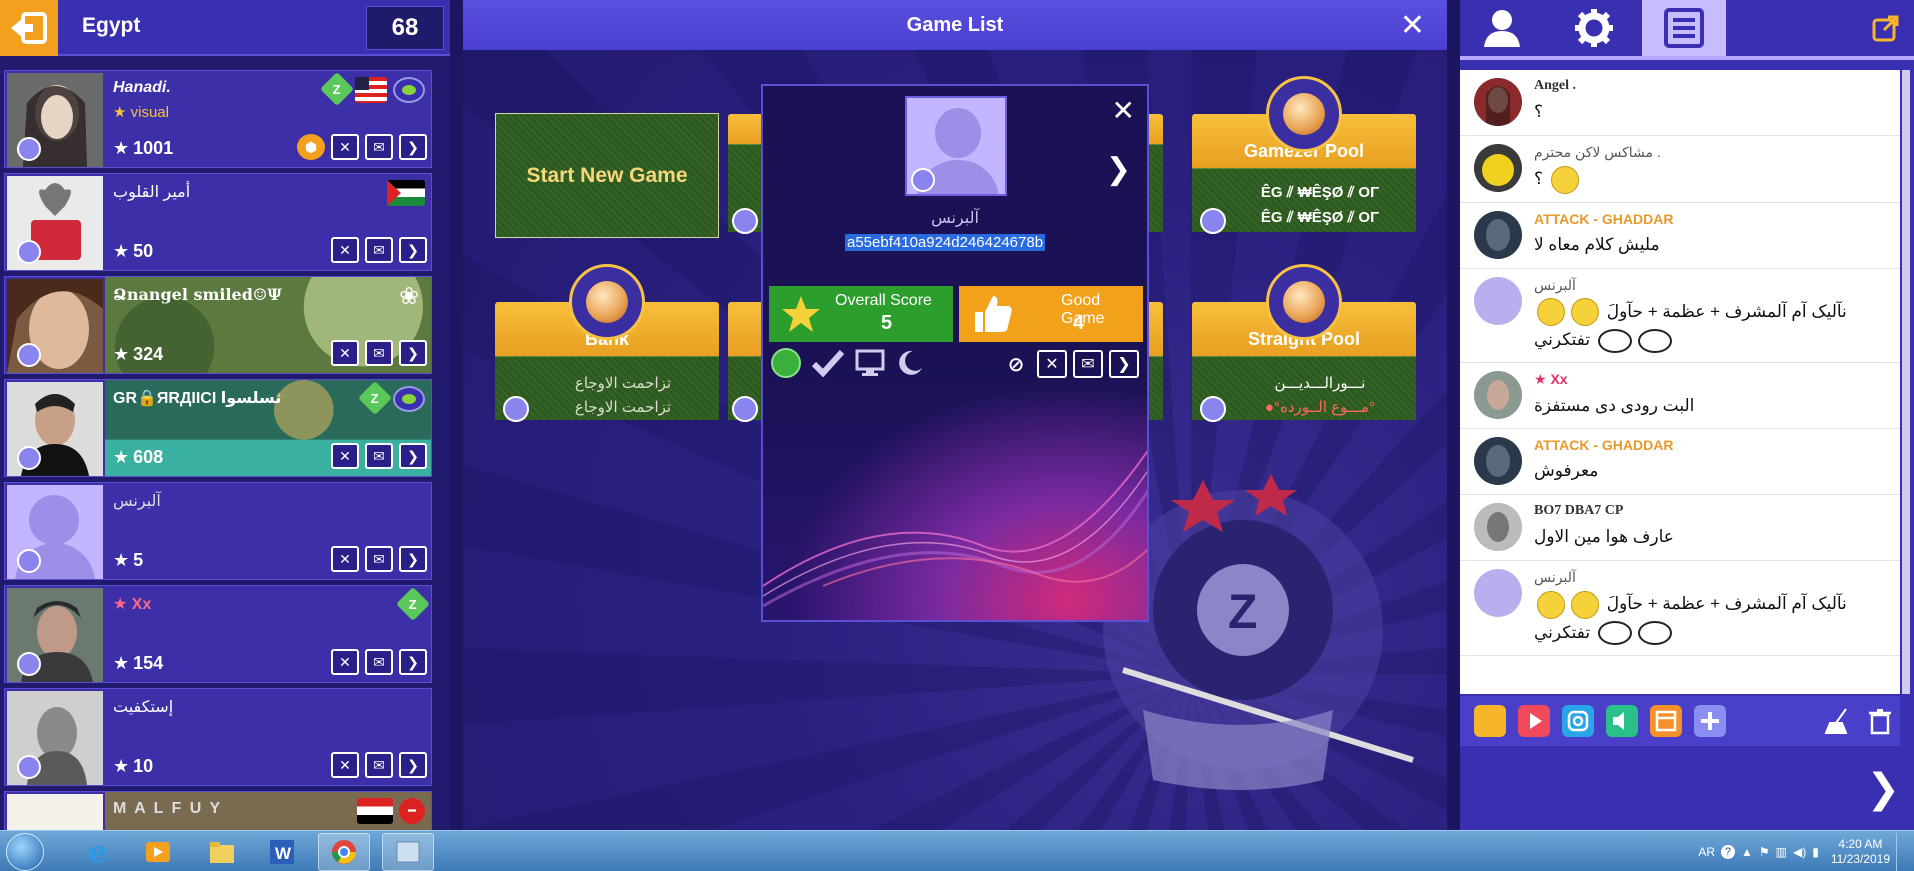 The image size is (1914, 871). Describe the element at coordinates (1860, 852) in the screenshot. I see `clock: 4:20 AM 11/23/2019` at that location.